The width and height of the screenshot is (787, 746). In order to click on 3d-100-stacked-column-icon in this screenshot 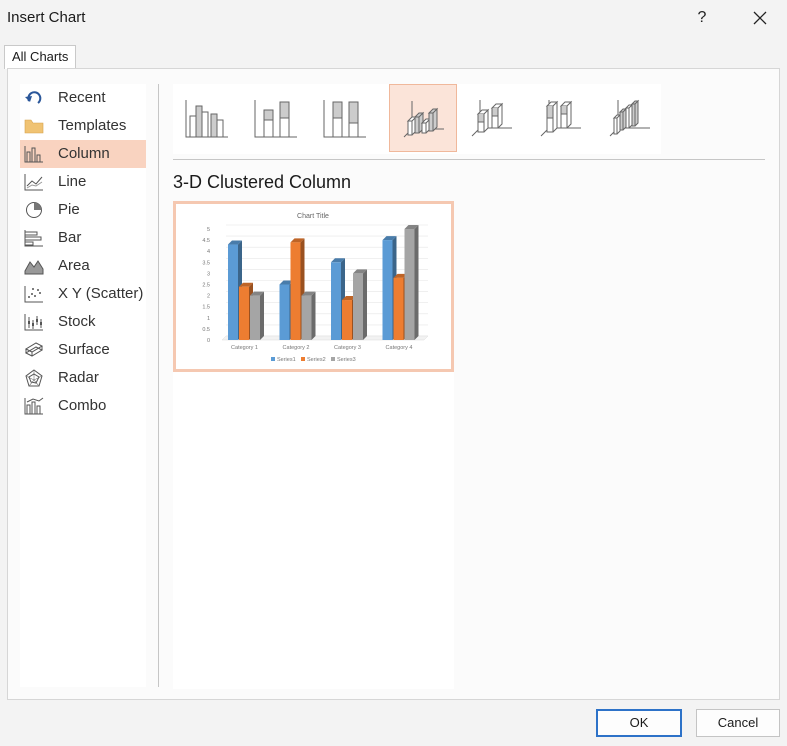, I will do `click(560, 118)`.